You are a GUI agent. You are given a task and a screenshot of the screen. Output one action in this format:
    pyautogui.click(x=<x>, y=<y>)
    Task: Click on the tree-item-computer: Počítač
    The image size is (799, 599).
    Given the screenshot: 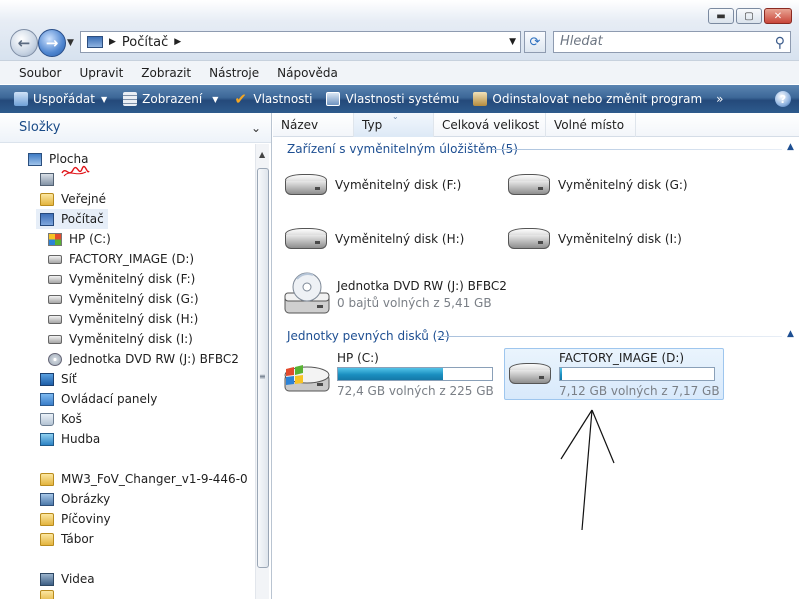 What is the action you would take?
    pyautogui.click(x=72, y=219)
    